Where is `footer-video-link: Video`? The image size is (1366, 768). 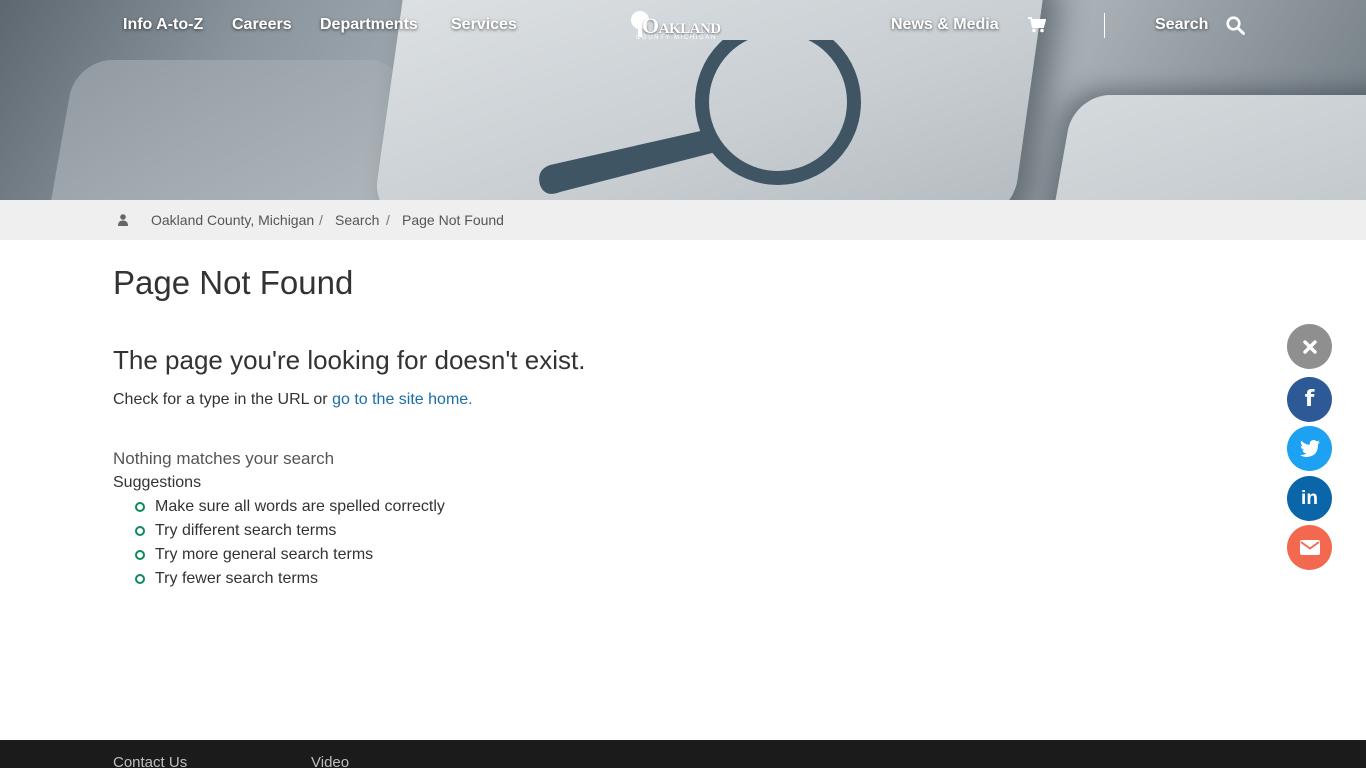 footer-video-link: Video is located at coordinates (330, 761).